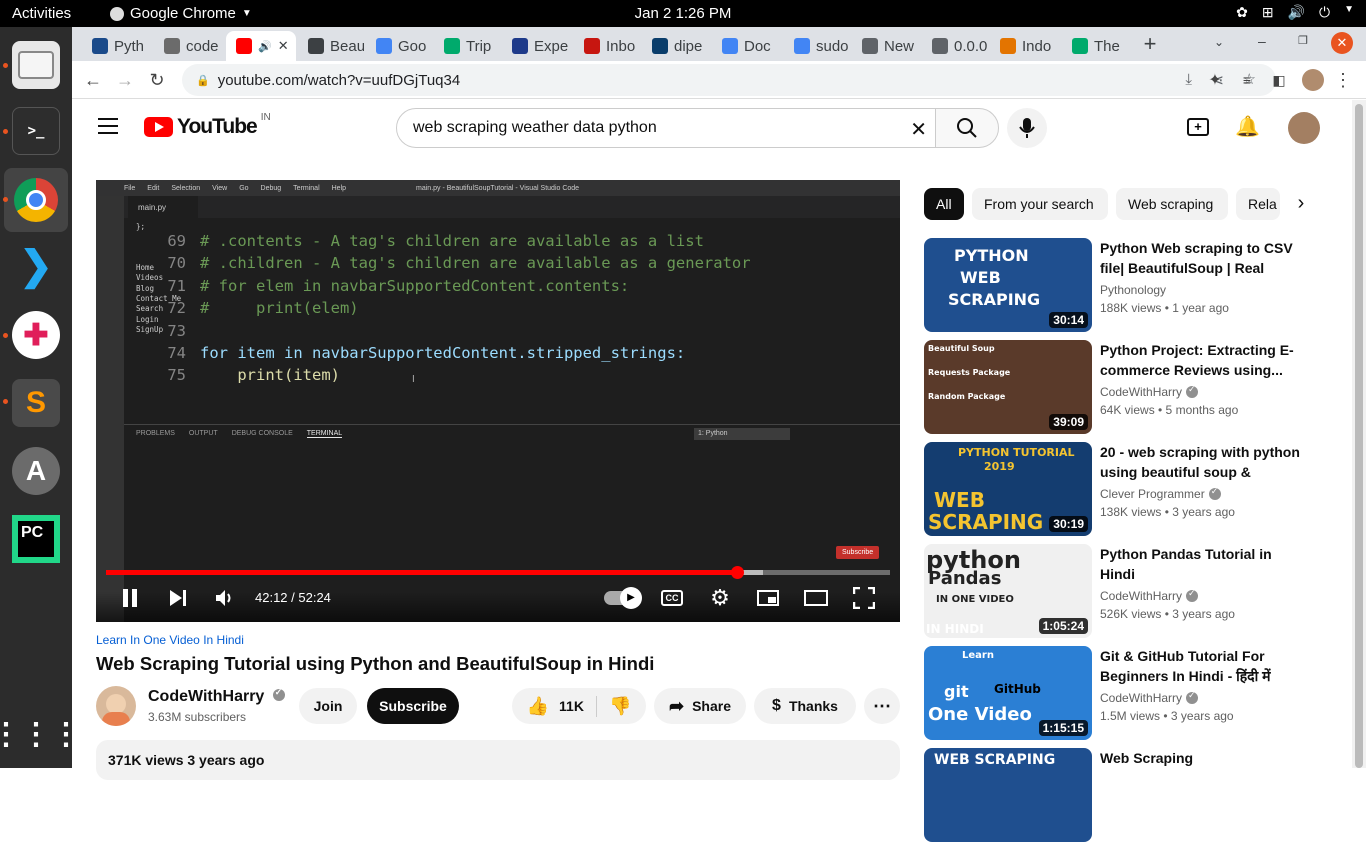  Describe the element at coordinates (36, 471) in the screenshot. I see `software-center-icon: A` at that location.